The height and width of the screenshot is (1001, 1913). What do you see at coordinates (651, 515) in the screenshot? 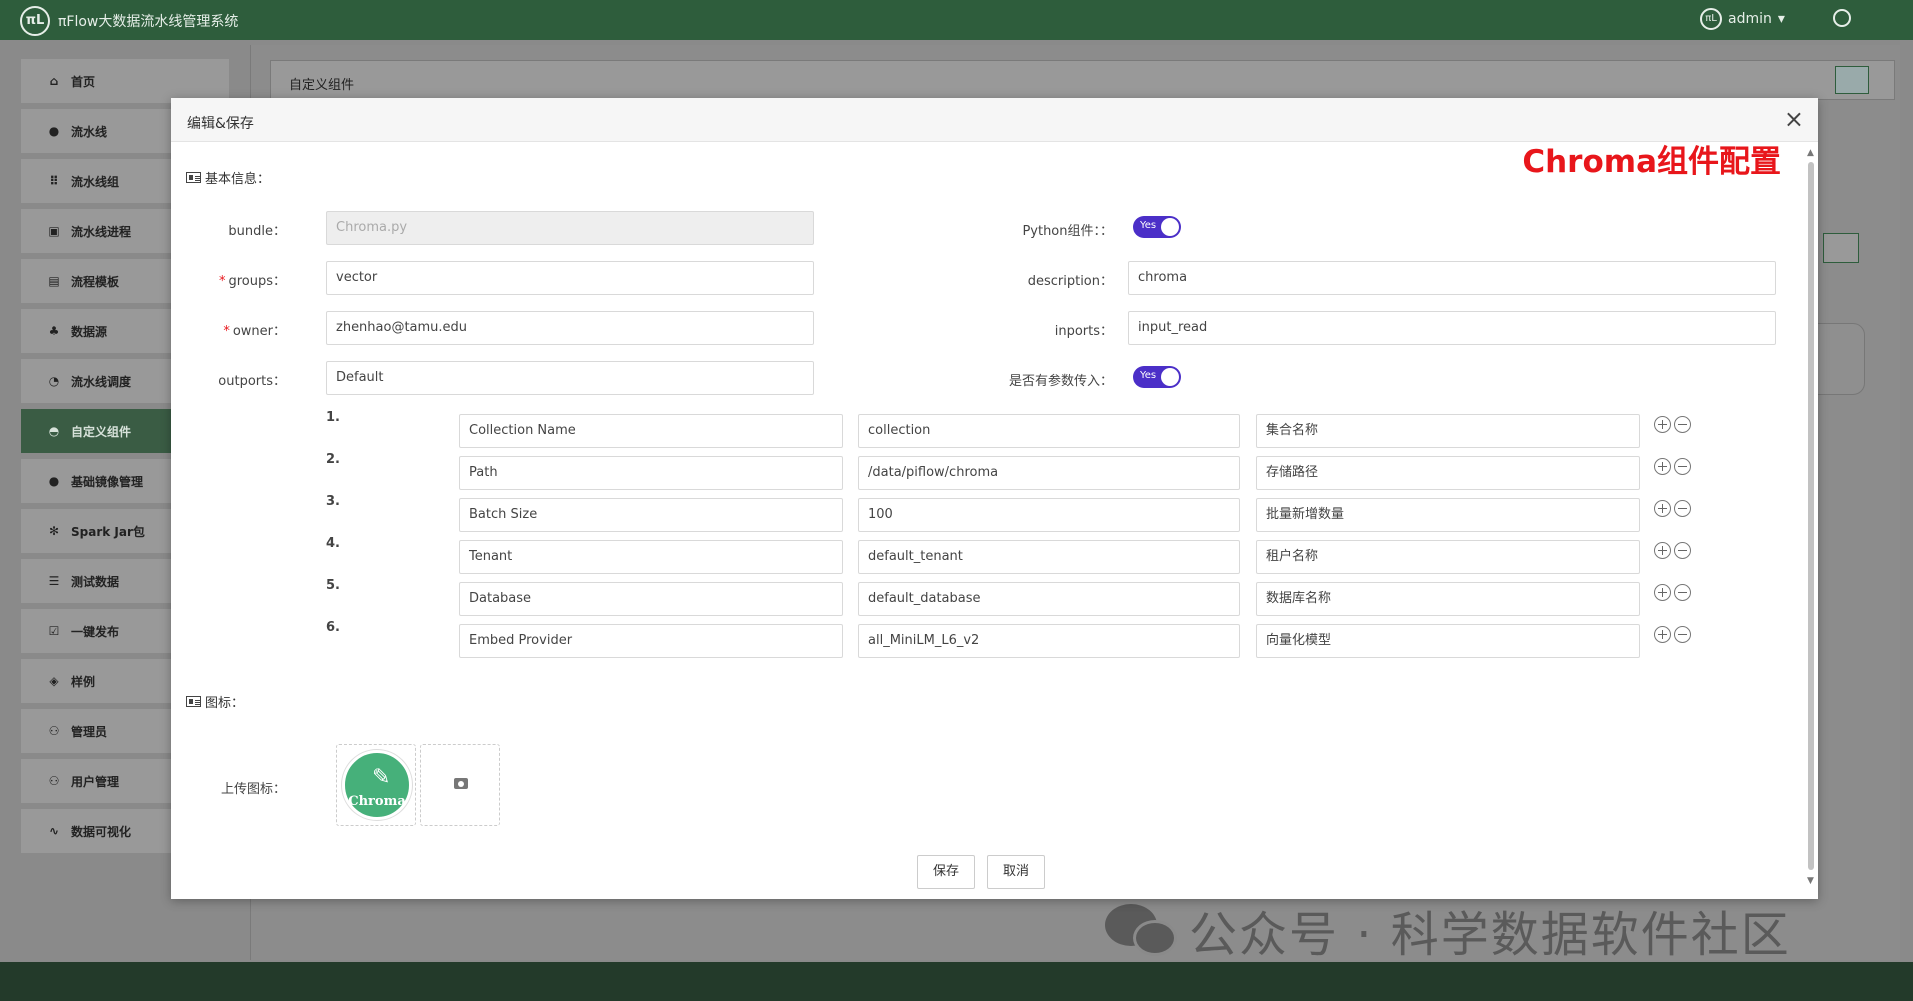
I see `param-name-field: Batch Size` at bounding box center [651, 515].